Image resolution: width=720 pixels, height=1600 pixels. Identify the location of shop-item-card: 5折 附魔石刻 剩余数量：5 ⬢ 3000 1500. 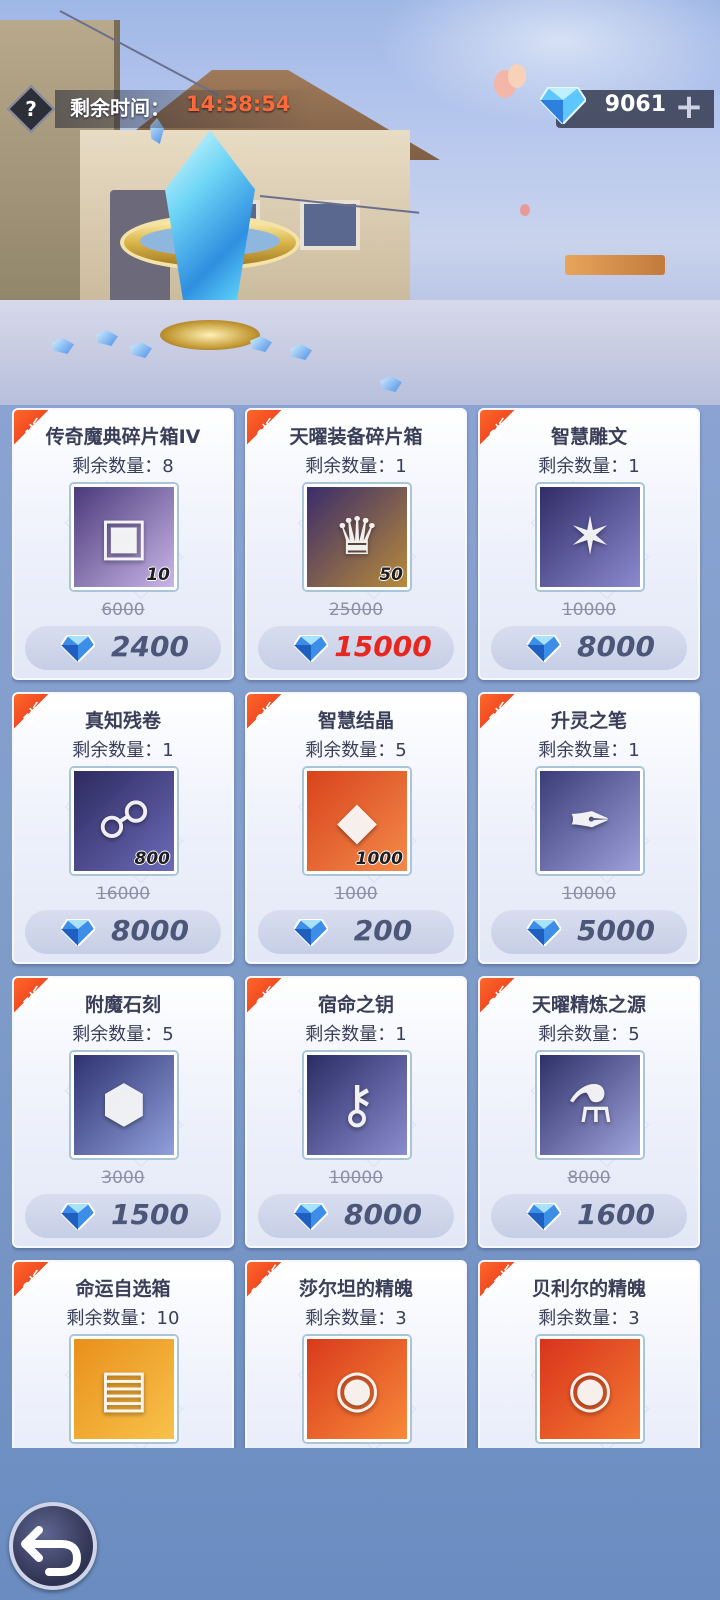
(123, 1112).